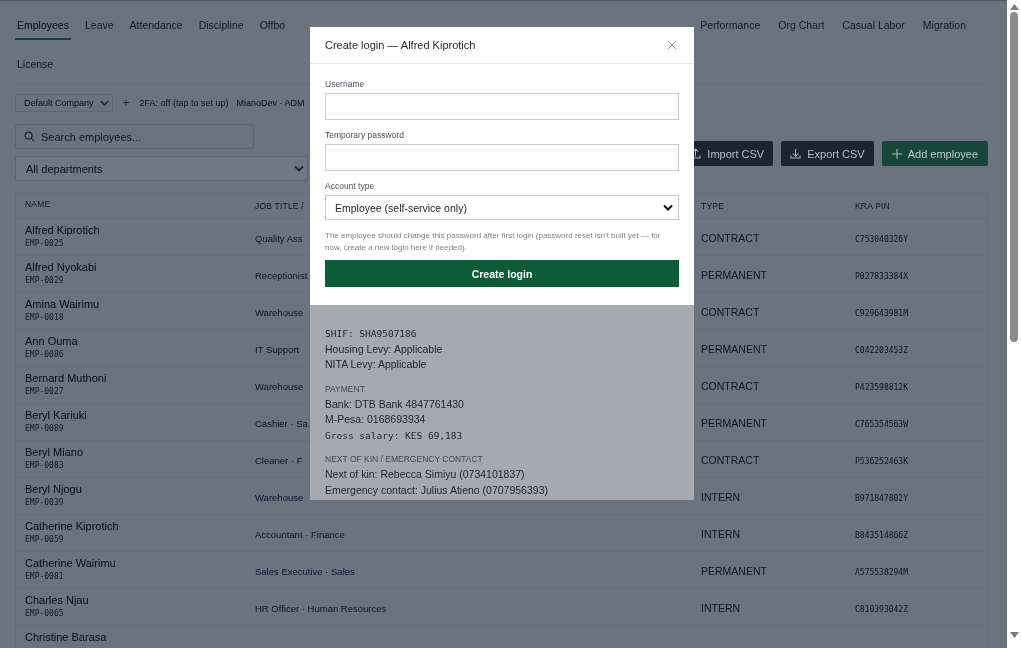 The height and width of the screenshot is (648, 1021). I want to click on detail-line: M-Pesa: 0168693934, so click(376, 419).